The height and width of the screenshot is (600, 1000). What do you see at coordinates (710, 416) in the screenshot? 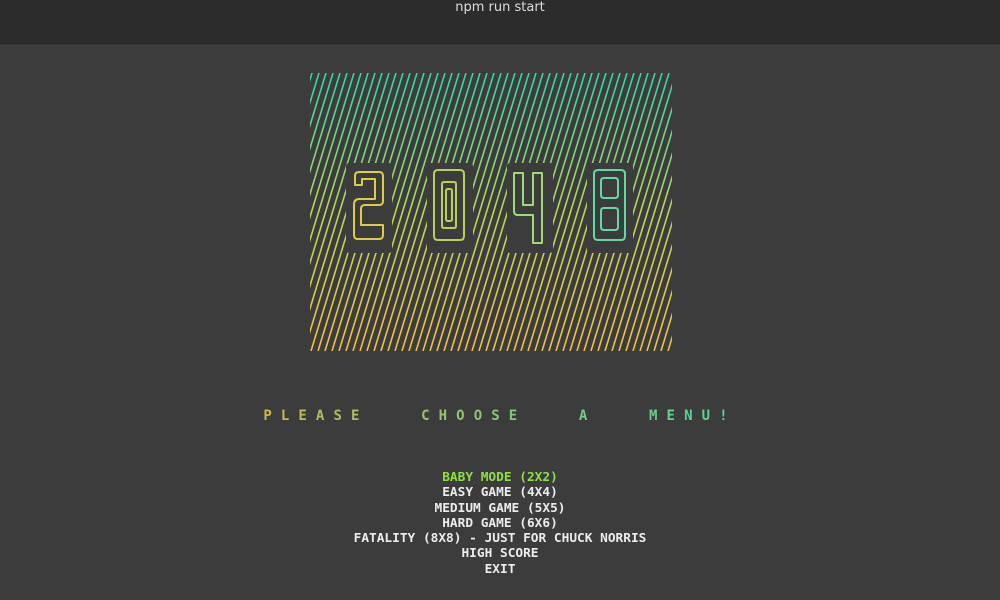
I see `prompt-char: U` at bounding box center [710, 416].